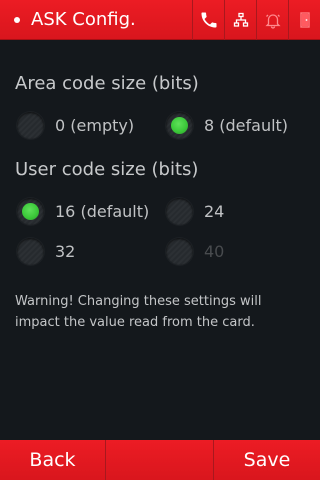 This screenshot has height=480, width=320. I want to click on area-code-option-8: 8 (default), so click(227, 125).